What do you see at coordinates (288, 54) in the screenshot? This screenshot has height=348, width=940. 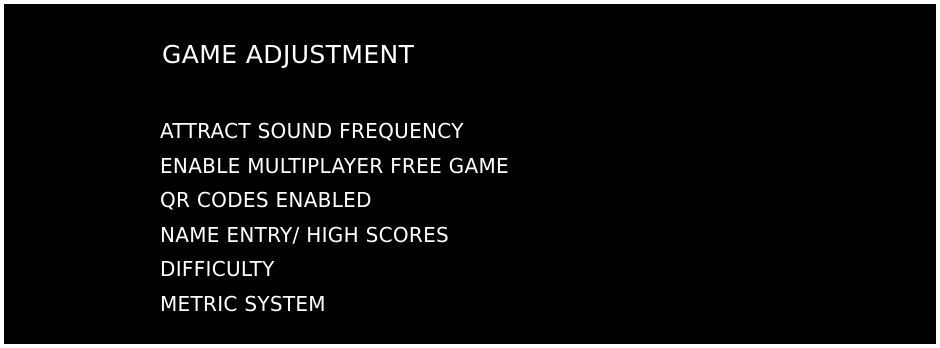 I see `page-title: GAME ADJUSTMENT` at bounding box center [288, 54].